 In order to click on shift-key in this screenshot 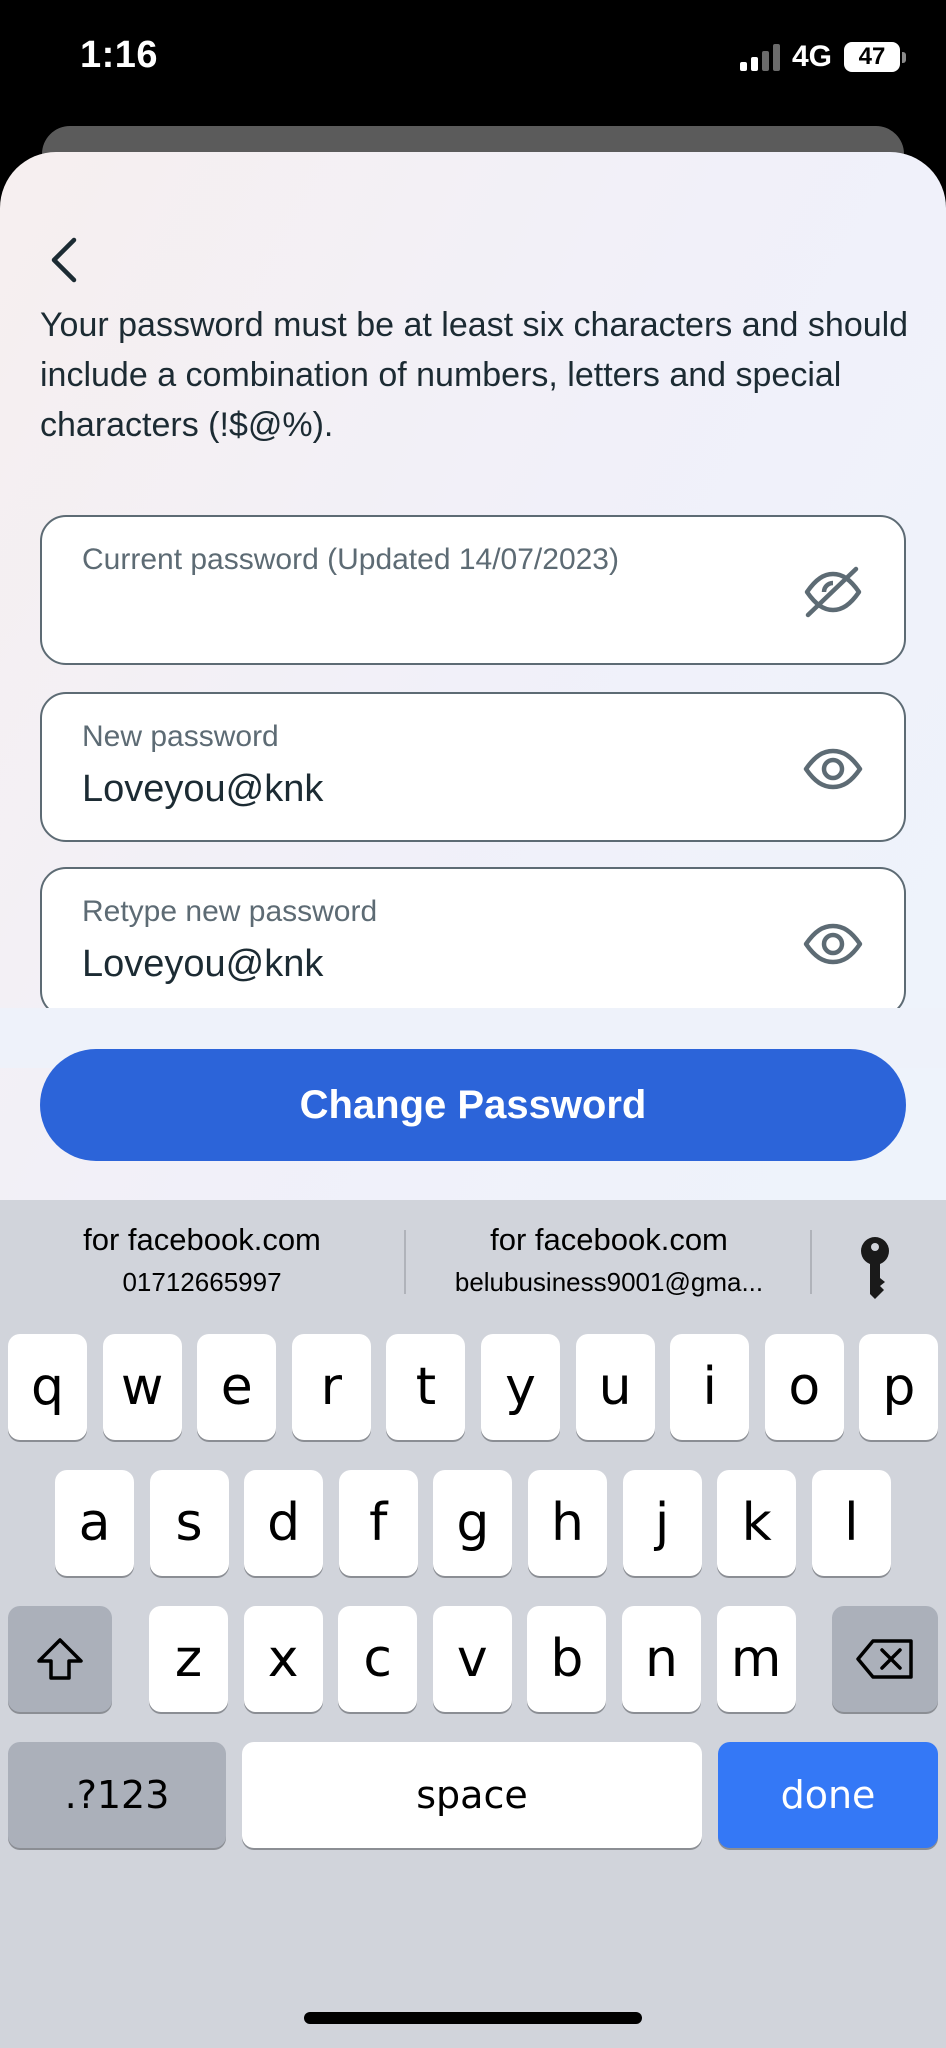, I will do `click(60, 1659)`.